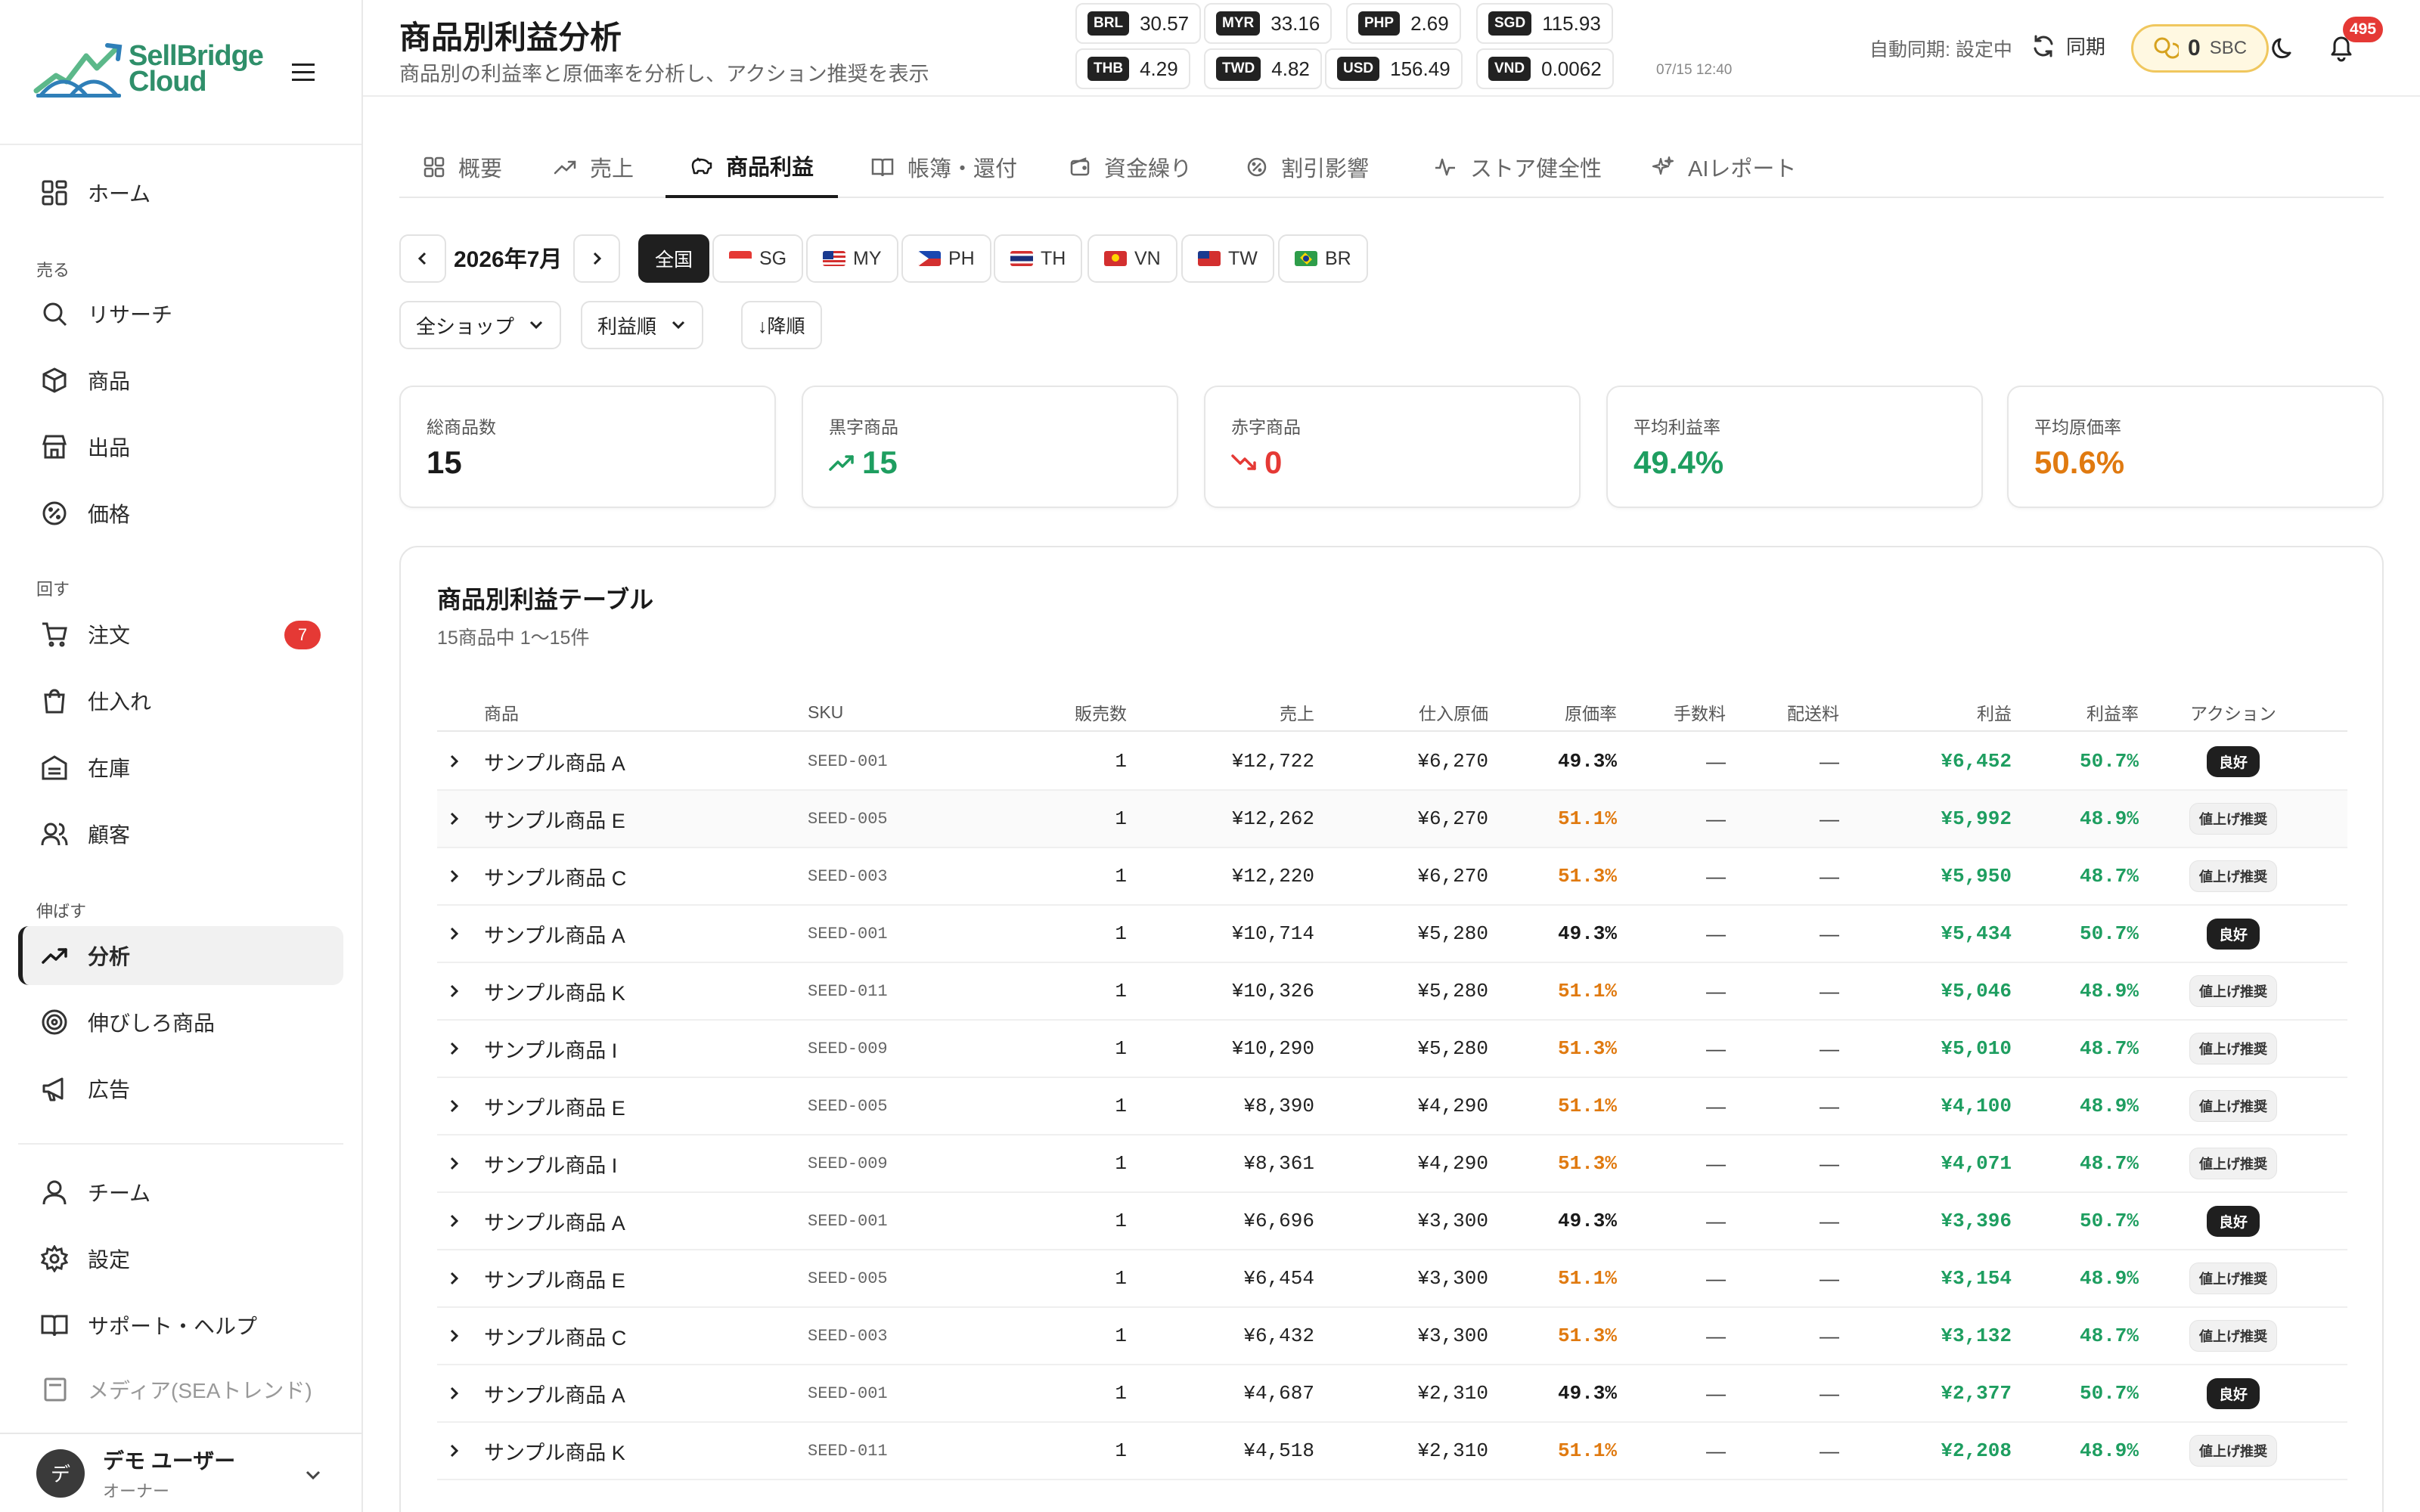 The height and width of the screenshot is (1512, 2420). What do you see at coordinates (1080, 166) in the screenshot?
I see `wallet-icon` at bounding box center [1080, 166].